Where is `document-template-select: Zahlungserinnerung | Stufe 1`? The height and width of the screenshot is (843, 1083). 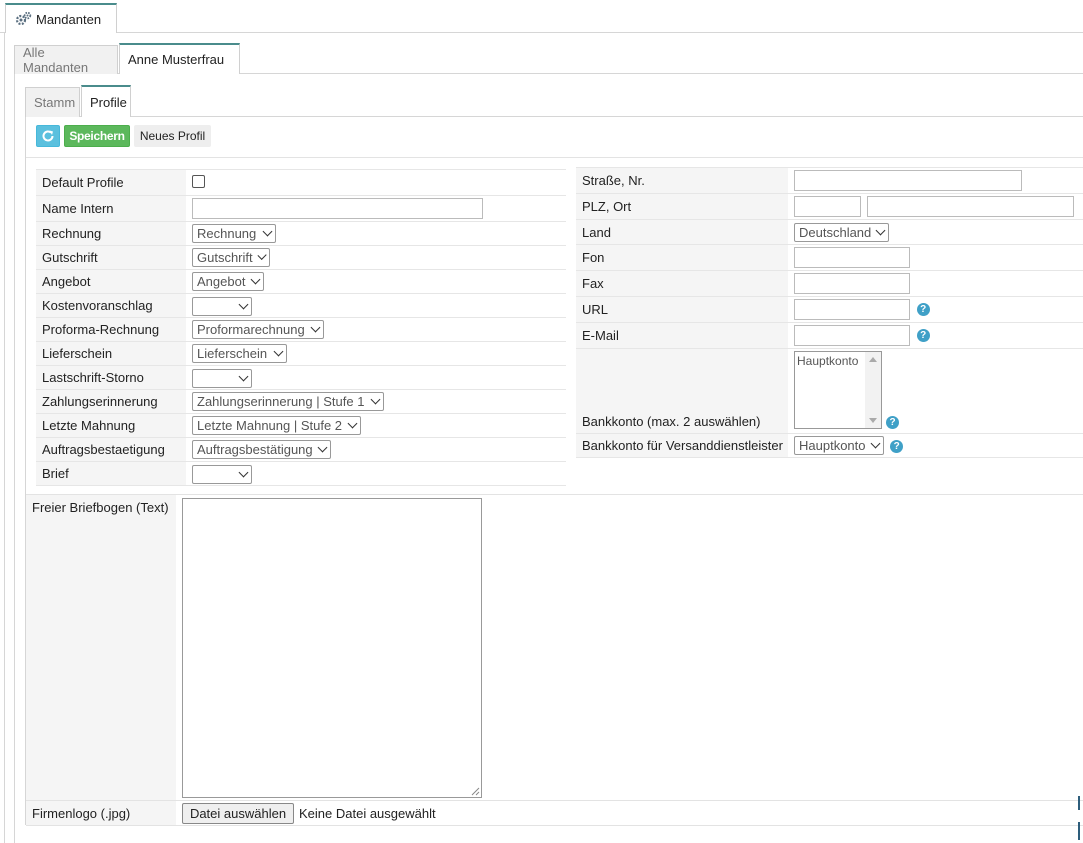
document-template-select: Zahlungserinnerung | Stufe 1 is located at coordinates (288, 401).